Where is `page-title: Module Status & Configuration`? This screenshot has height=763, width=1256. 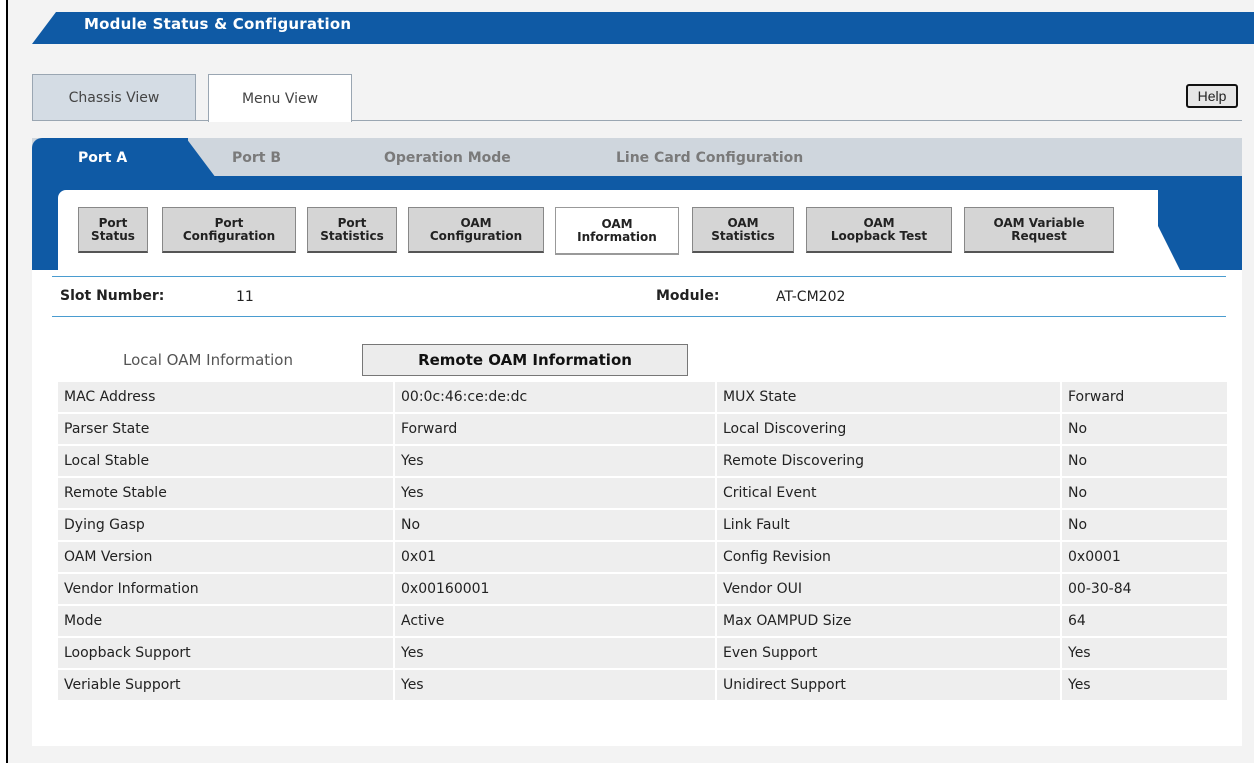 page-title: Module Status & Configuration is located at coordinates (218, 24).